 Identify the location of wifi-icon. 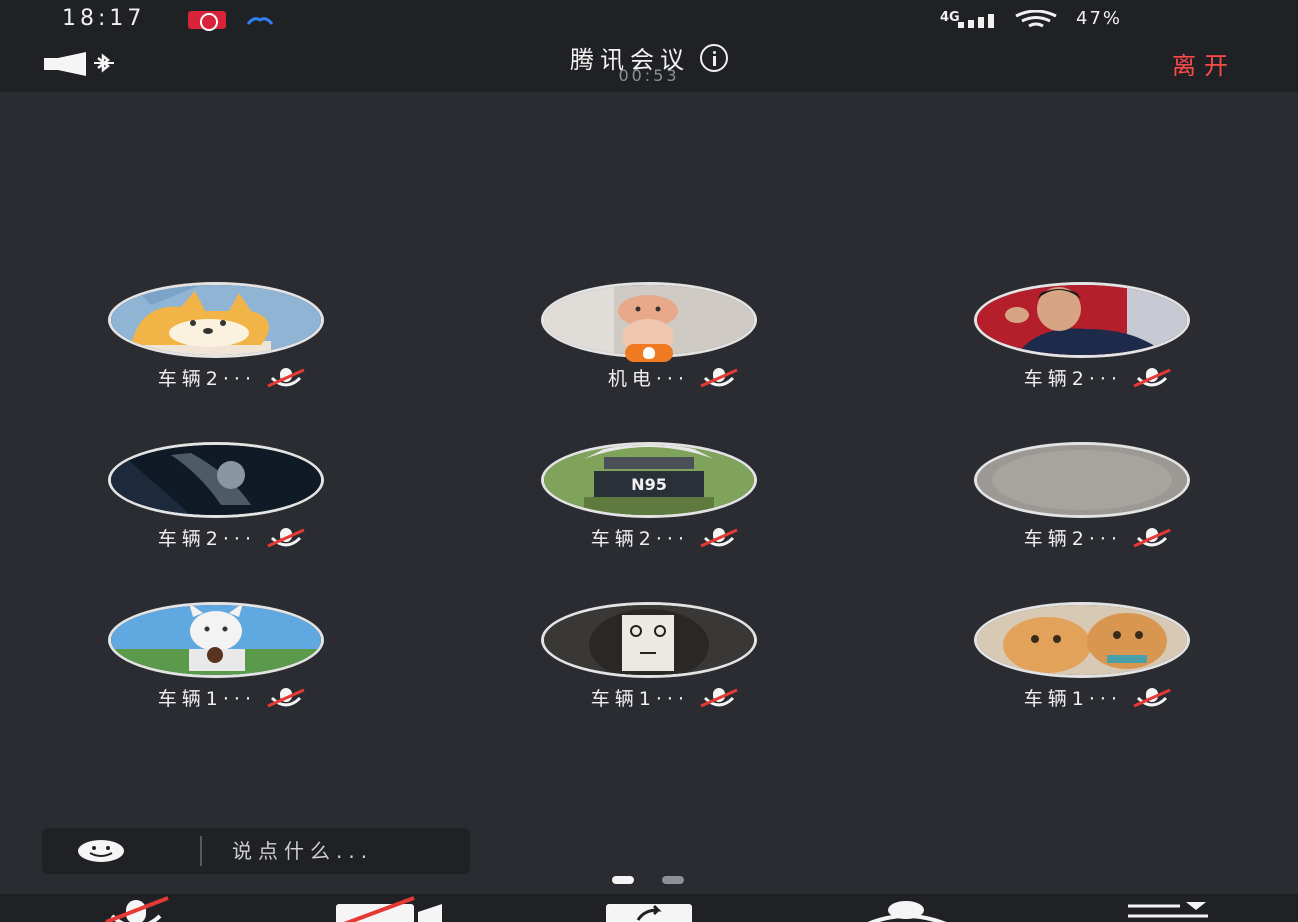
(1036, 19).